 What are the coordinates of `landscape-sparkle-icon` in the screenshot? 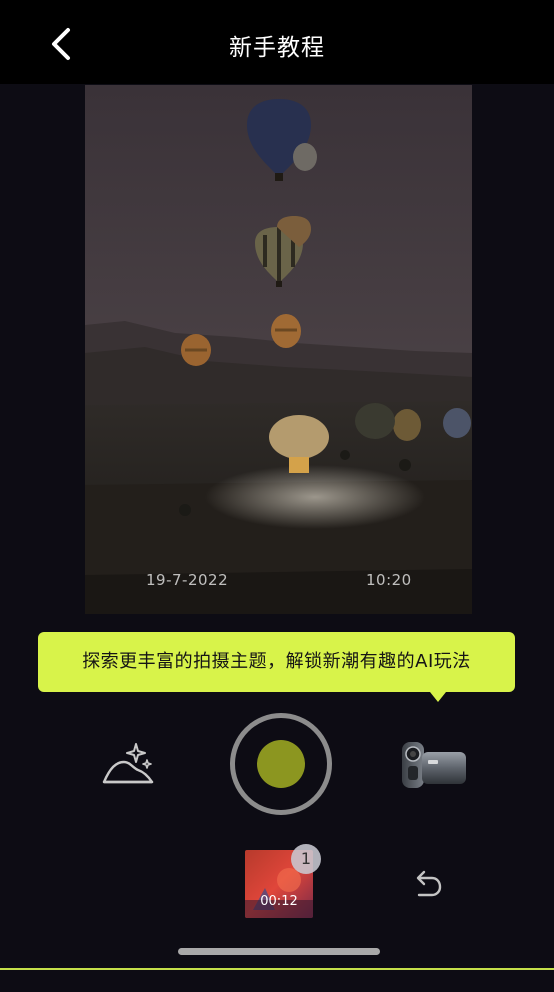 It's located at (128, 763).